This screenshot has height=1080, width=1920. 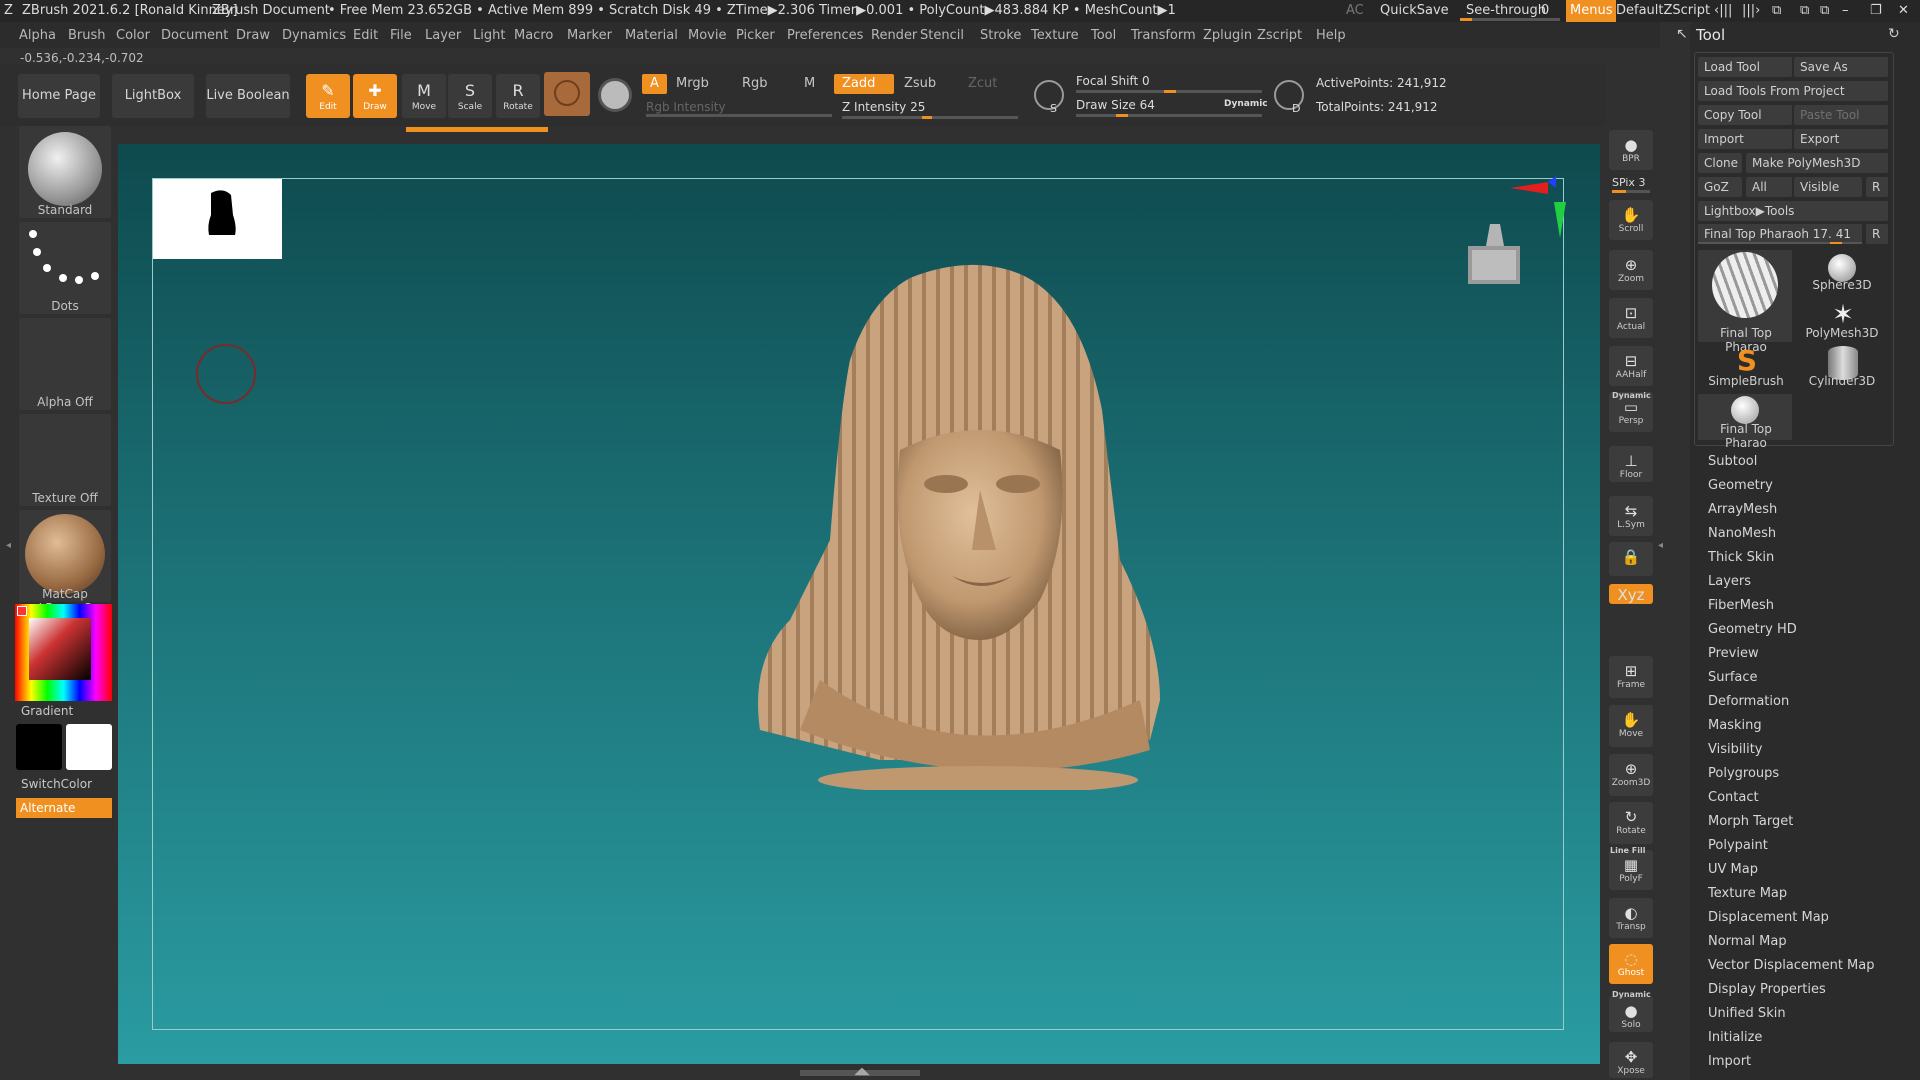 What do you see at coordinates (1747, 1013) in the screenshot?
I see `section-unified-skin: Unified Skin` at bounding box center [1747, 1013].